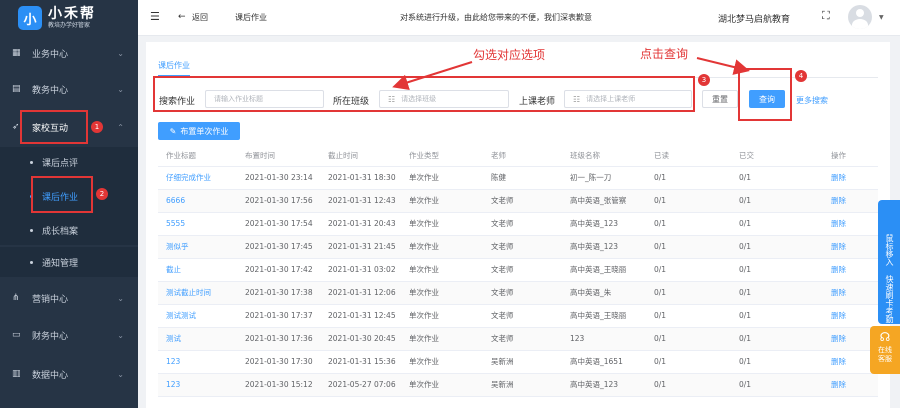 Image resolution: width=900 pixels, height=408 pixels. What do you see at coordinates (197, 201) in the screenshot?
I see `homework-title-link: 6666` at bounding box center [197, 201].